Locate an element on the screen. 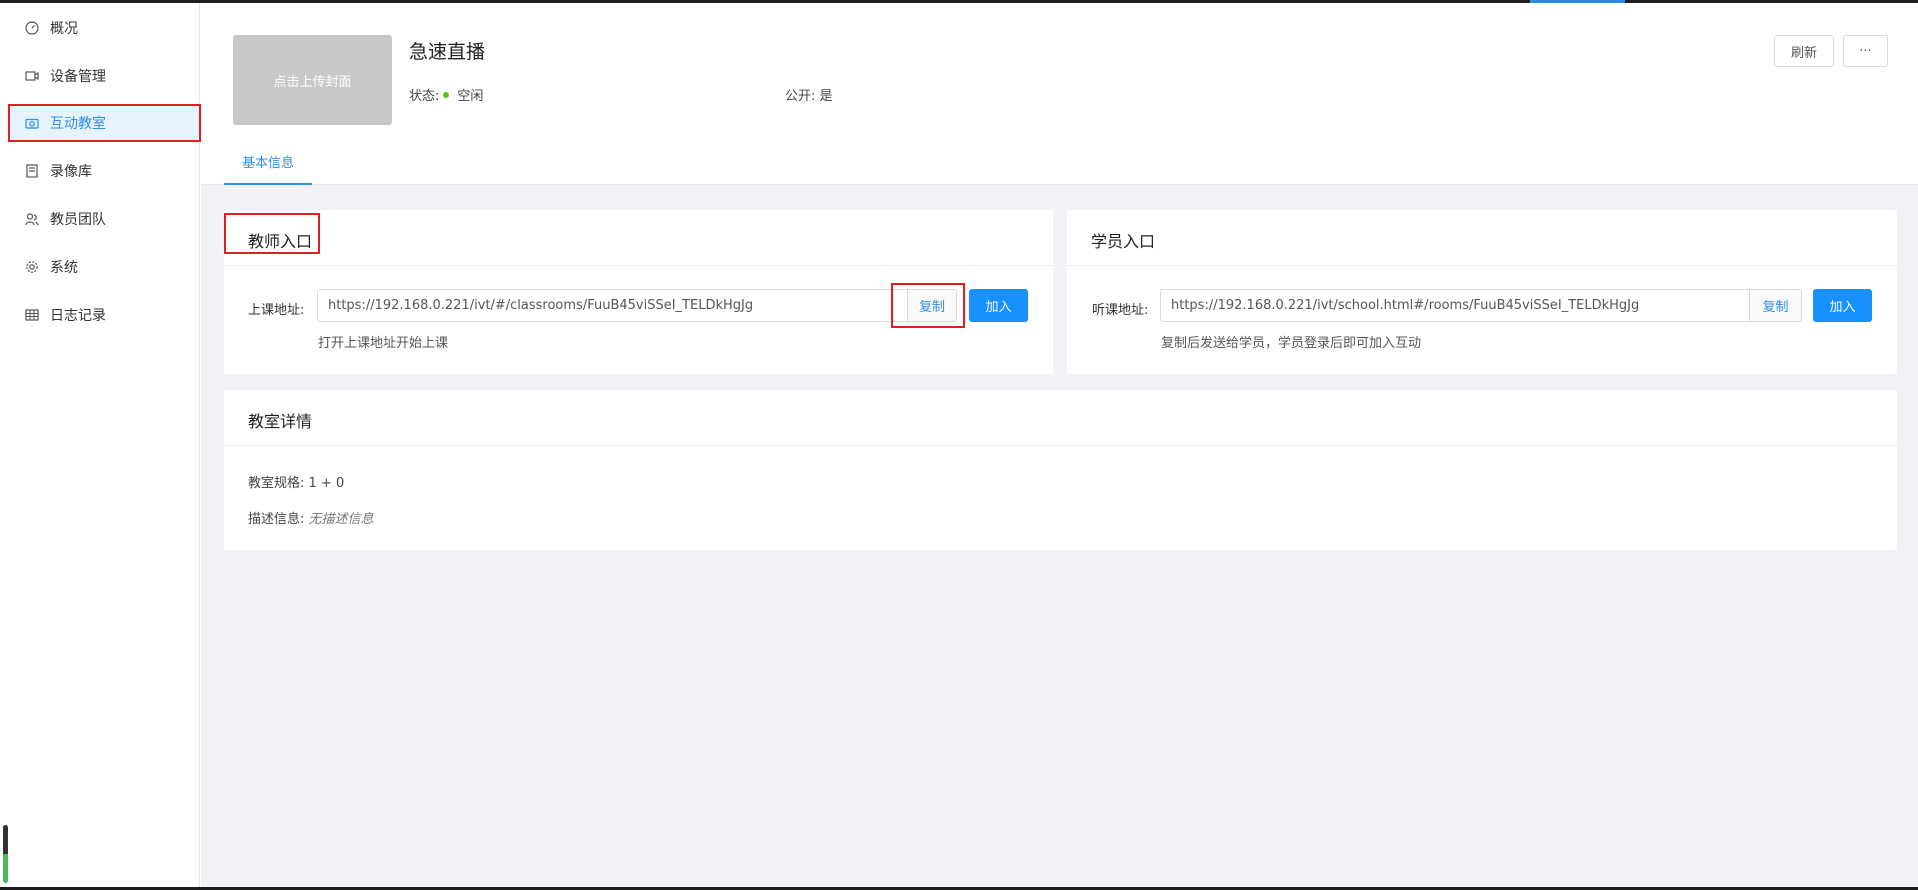 This screenshot has height=890, width=1918. sidebar-item-logs: 日志记录 is located at coordinates (105, 315).